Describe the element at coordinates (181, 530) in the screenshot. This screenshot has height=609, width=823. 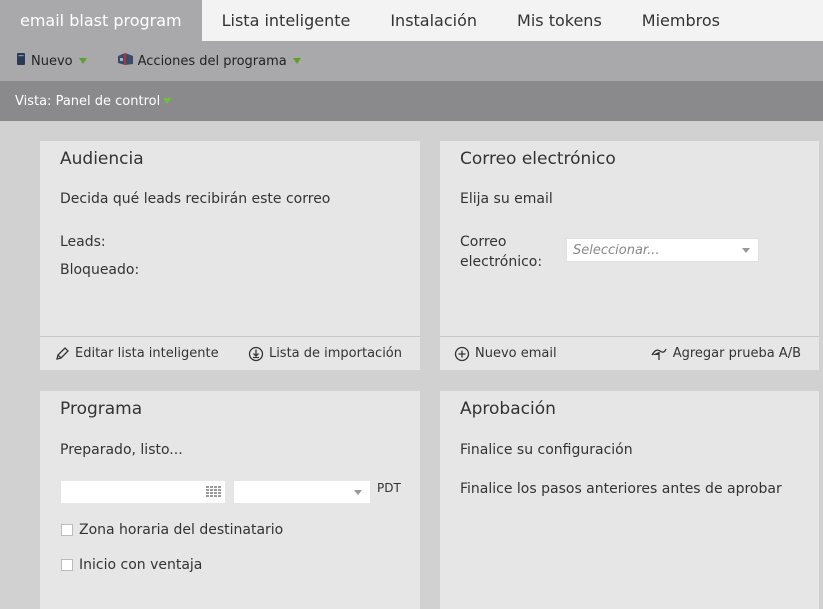
I see `recipient-timezone-label: Zona horaria del destinatario` at that location.